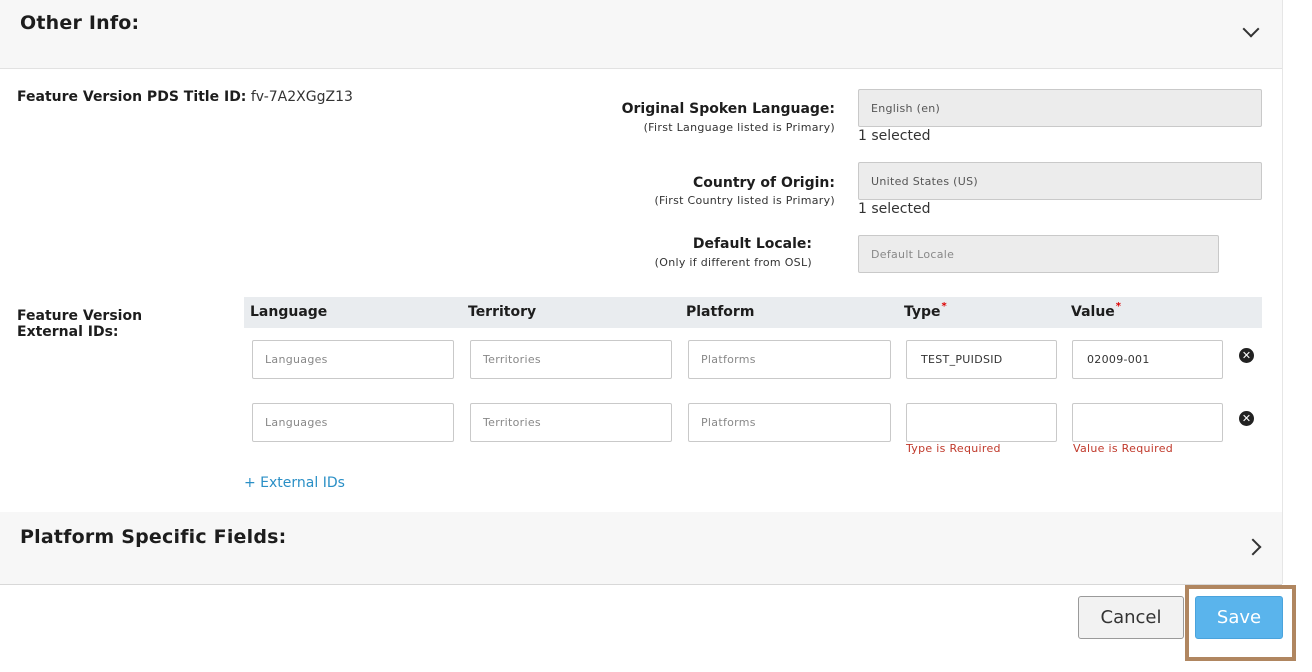  What do you see at coordinates (1060, 108) in the screenshot?
I see `spoken-language-field: English (en)` at bounding box center [1060, 108].